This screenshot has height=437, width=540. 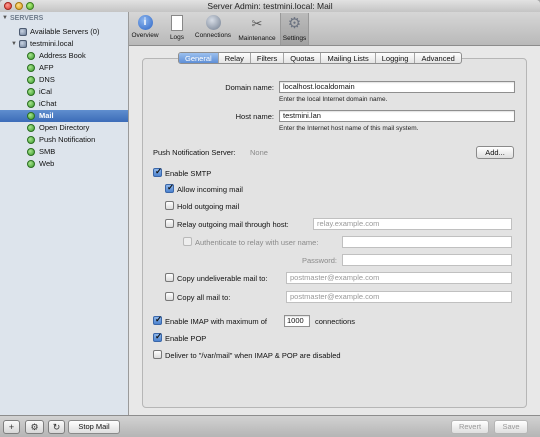 What do you see at coordinates (303, 58) in the screenshot?
I see `tab-quotas: Quotas` at bounding box center [303, 58].